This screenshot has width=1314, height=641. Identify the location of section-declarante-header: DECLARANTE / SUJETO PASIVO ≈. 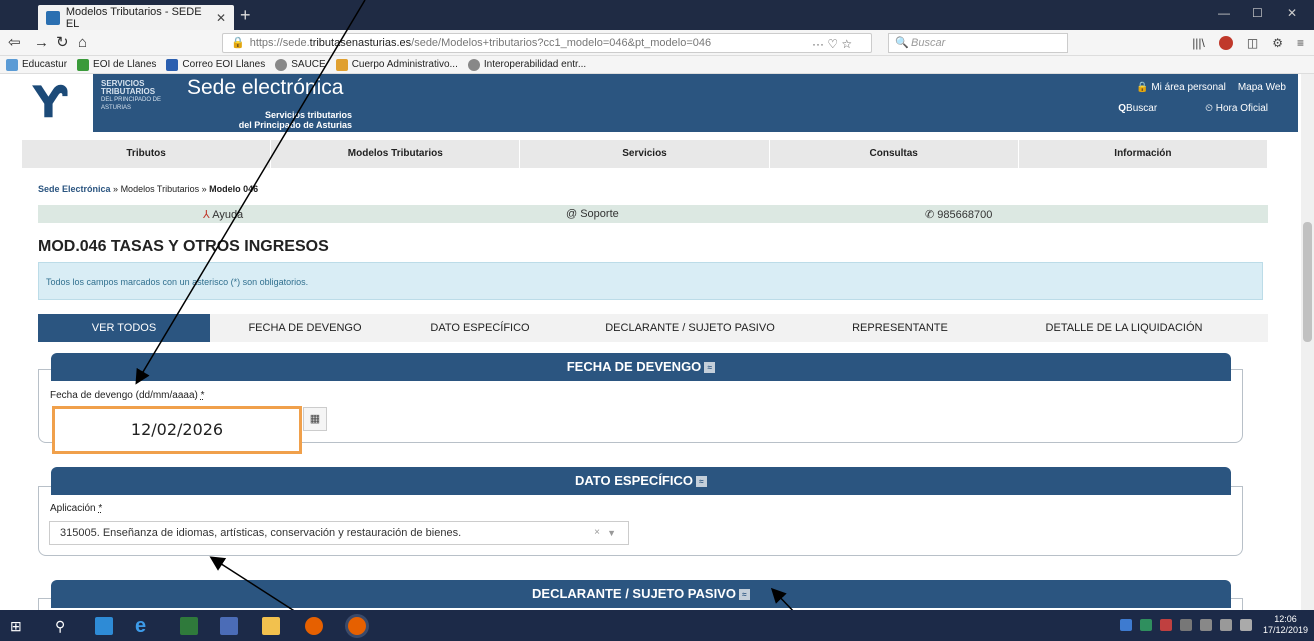
(641, 594).